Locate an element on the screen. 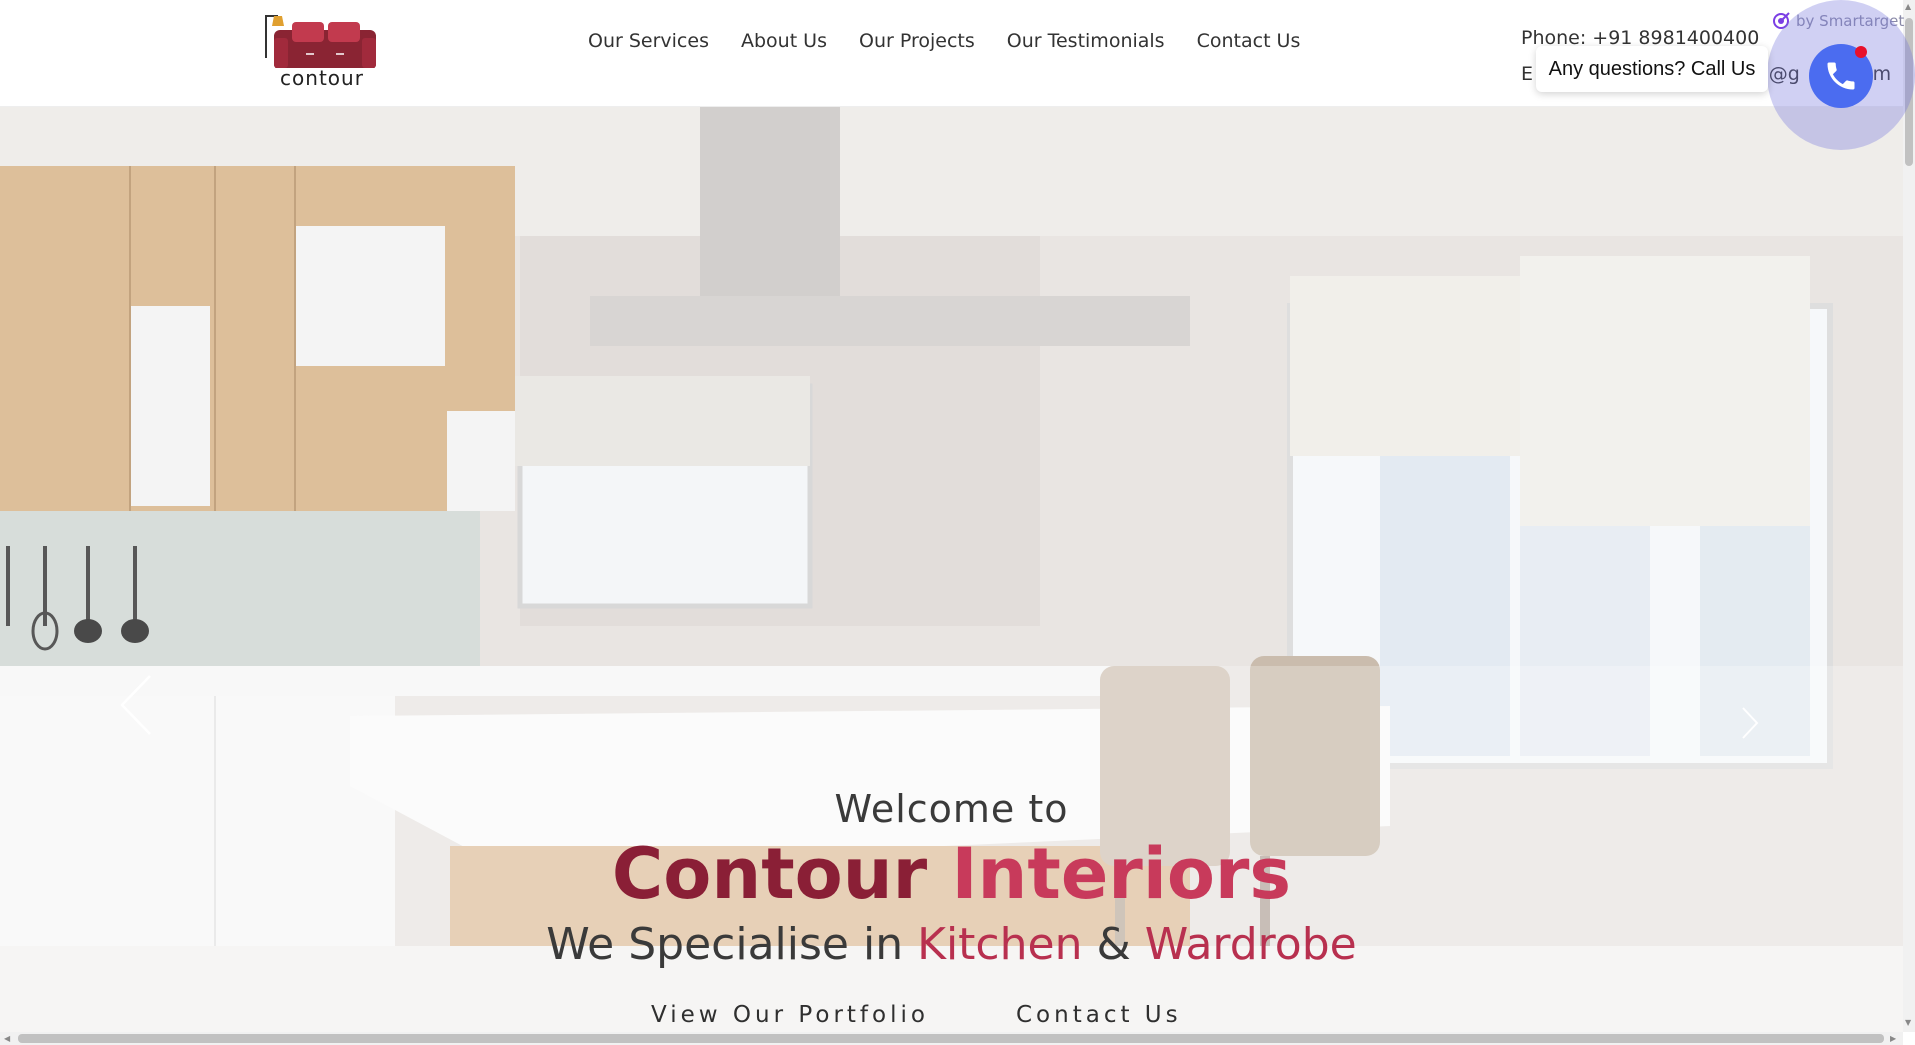 The height and width of the screenshot is (1045, 1915). scroll-up-arrow: ▲ is located at coordinates (1908, 6).